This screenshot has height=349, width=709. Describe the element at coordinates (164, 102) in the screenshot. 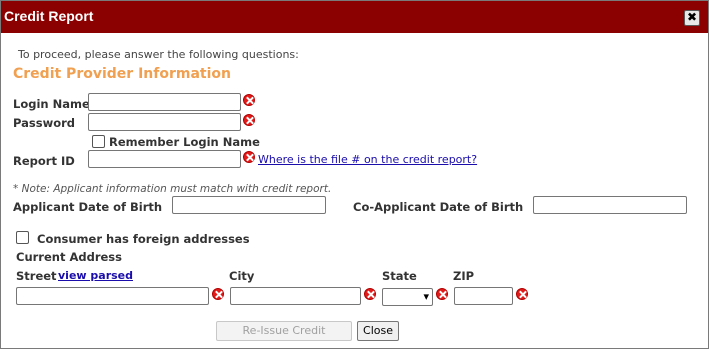

I see `login-name-input` at that location.